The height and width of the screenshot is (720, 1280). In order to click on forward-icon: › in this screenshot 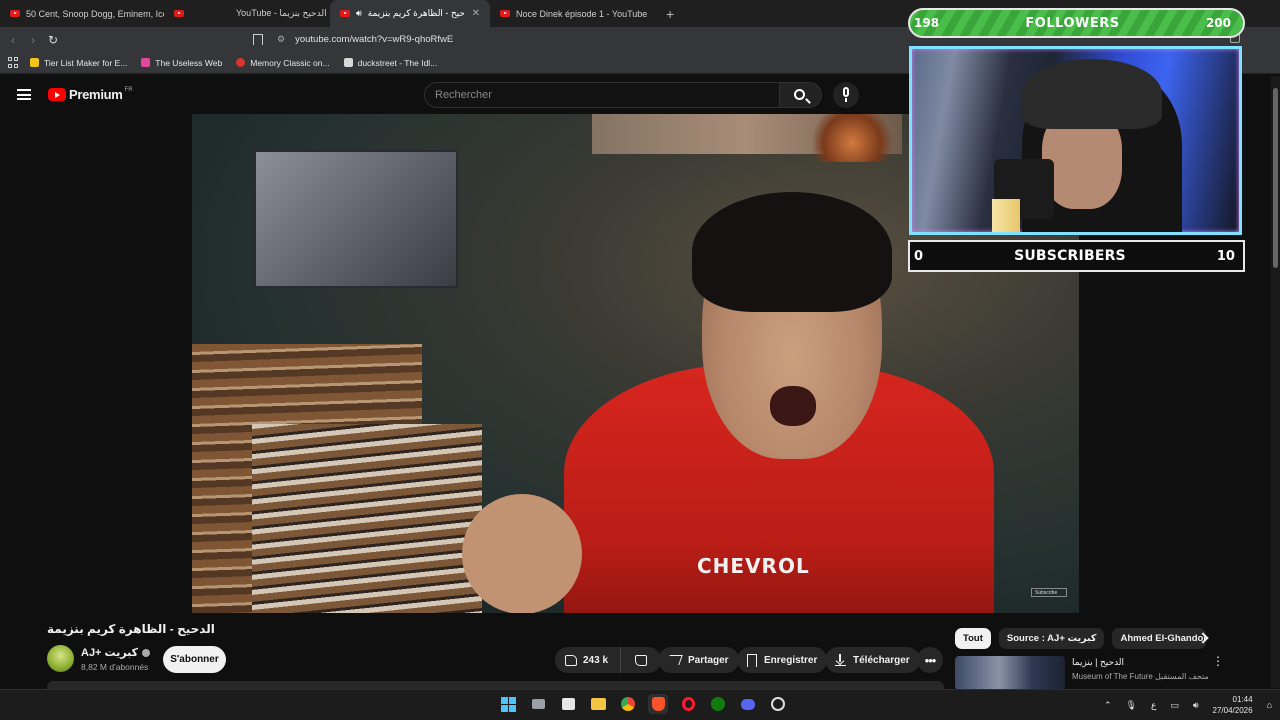, I will do `click(33, 40)`.